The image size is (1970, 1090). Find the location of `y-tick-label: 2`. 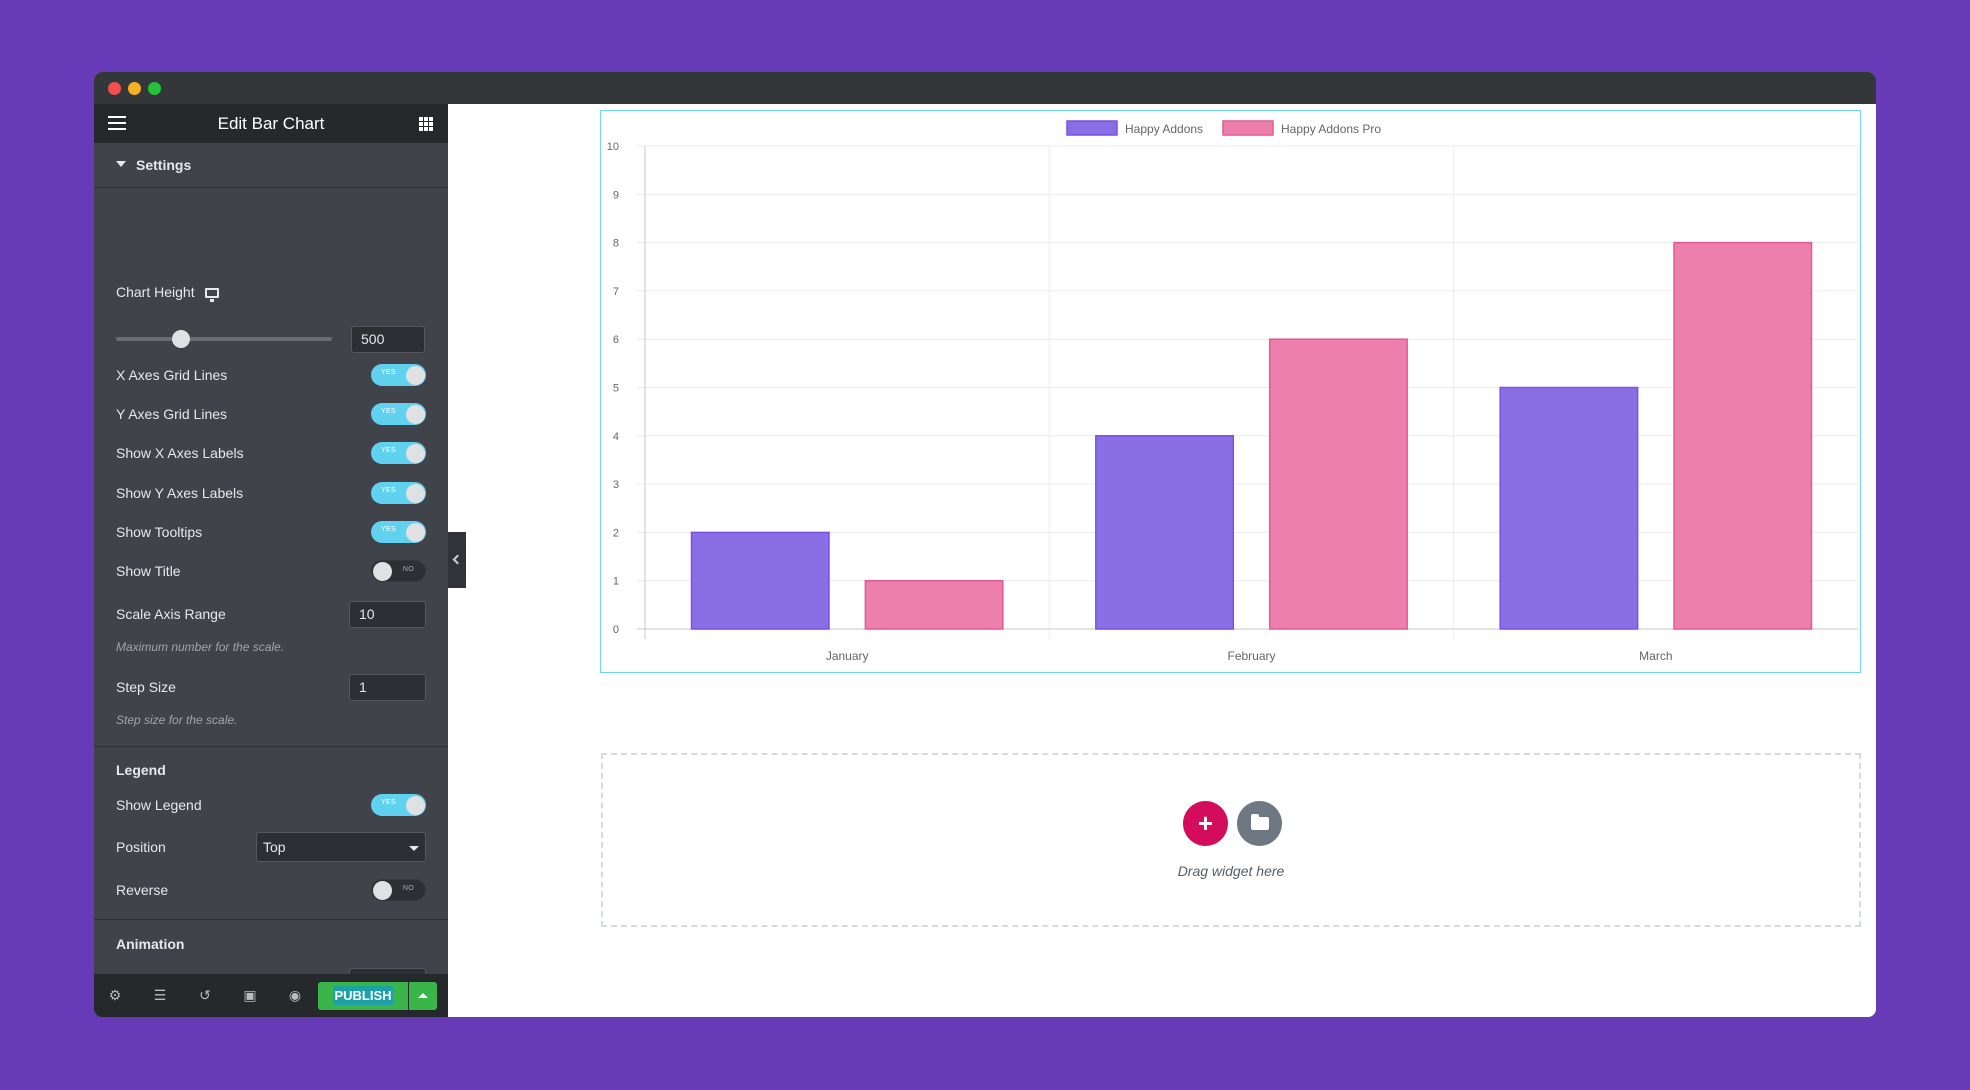

y-tick-label: 2 is located at coordinates (616, 533).